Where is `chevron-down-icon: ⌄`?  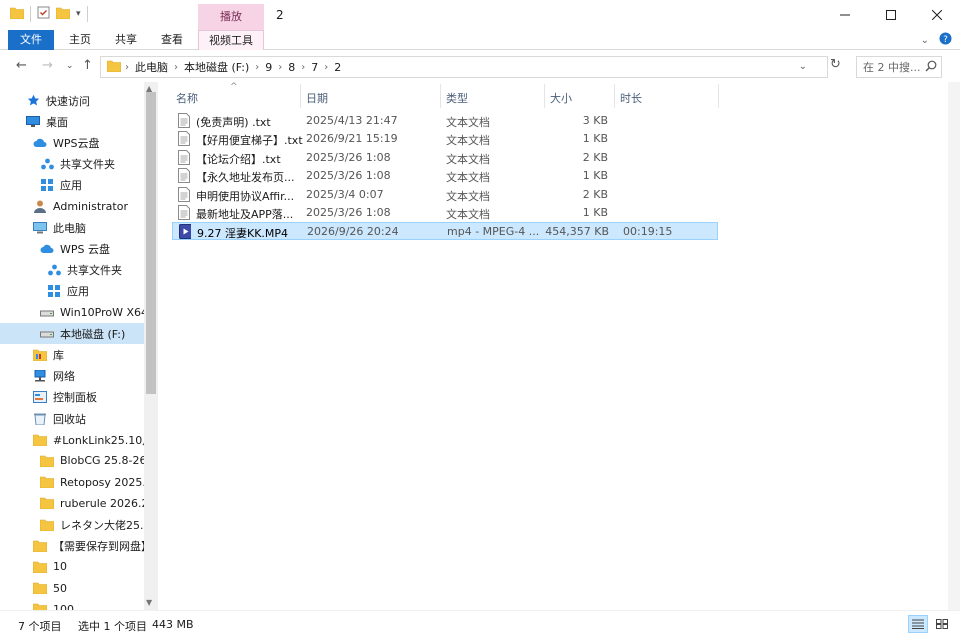 chevron-down-icon: ⌄ is located at coordinates (803, 66).